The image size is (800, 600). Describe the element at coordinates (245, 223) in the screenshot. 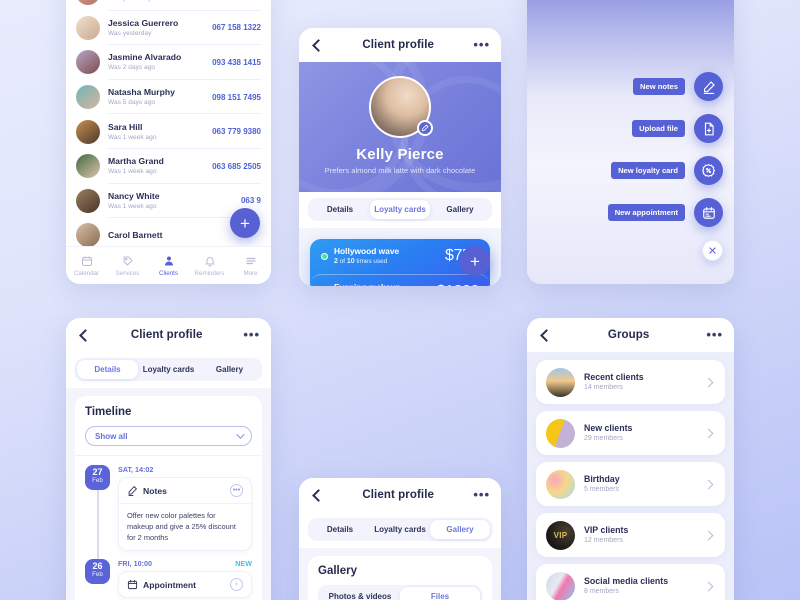

I see `add-client-button: +` at that location.